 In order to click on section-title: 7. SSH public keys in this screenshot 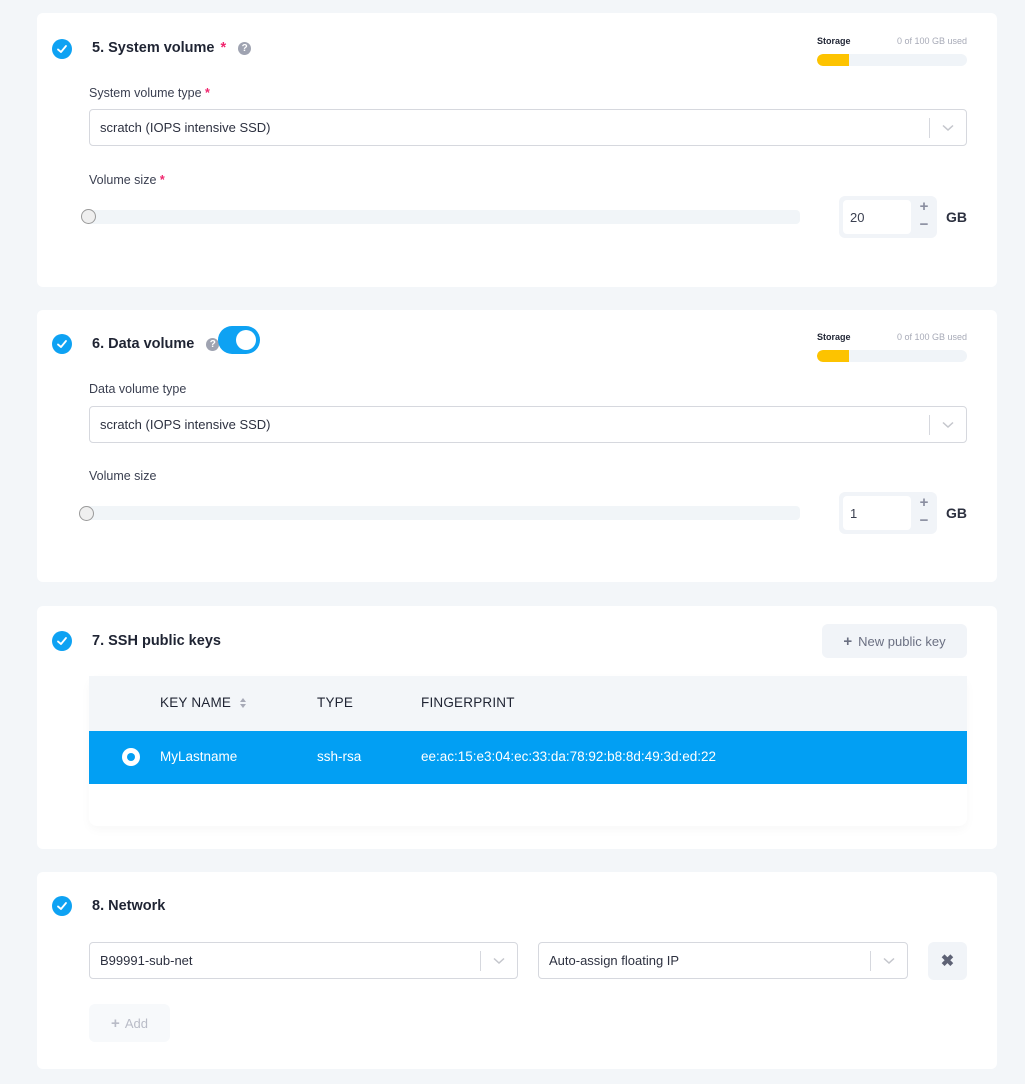, I will do `click(156, 641)`.